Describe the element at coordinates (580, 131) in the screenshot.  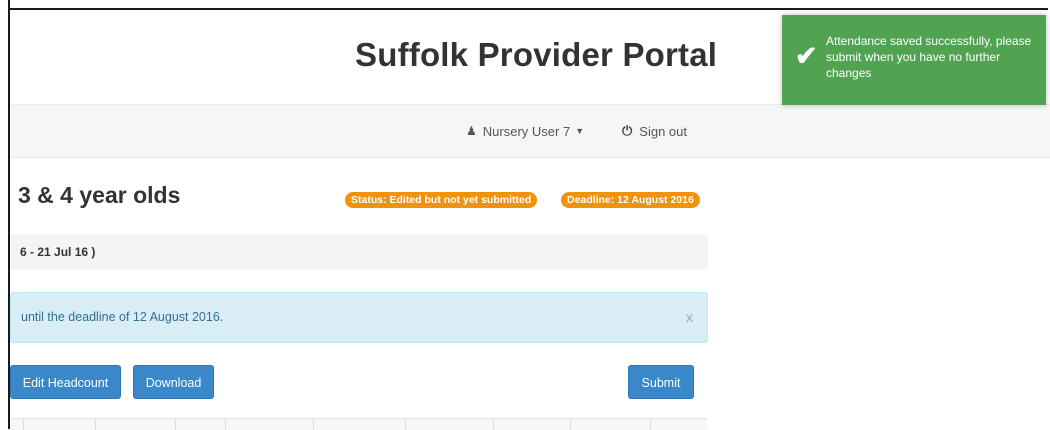
I see `caret-down-icon: ▼` at that location.